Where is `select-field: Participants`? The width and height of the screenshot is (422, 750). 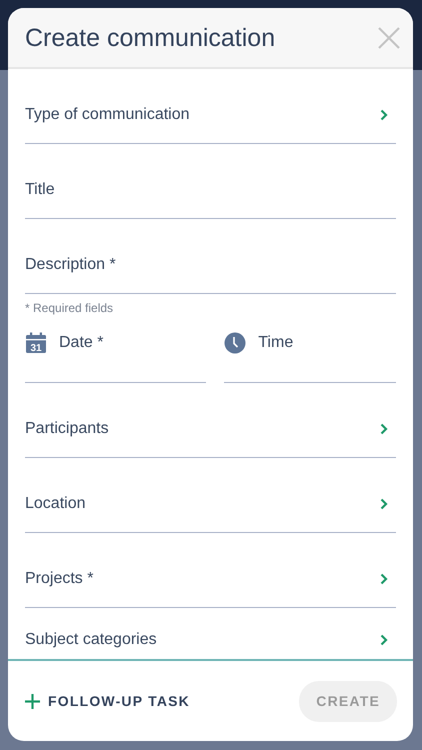 select-field: Participants is located at coordinates (210, 420).